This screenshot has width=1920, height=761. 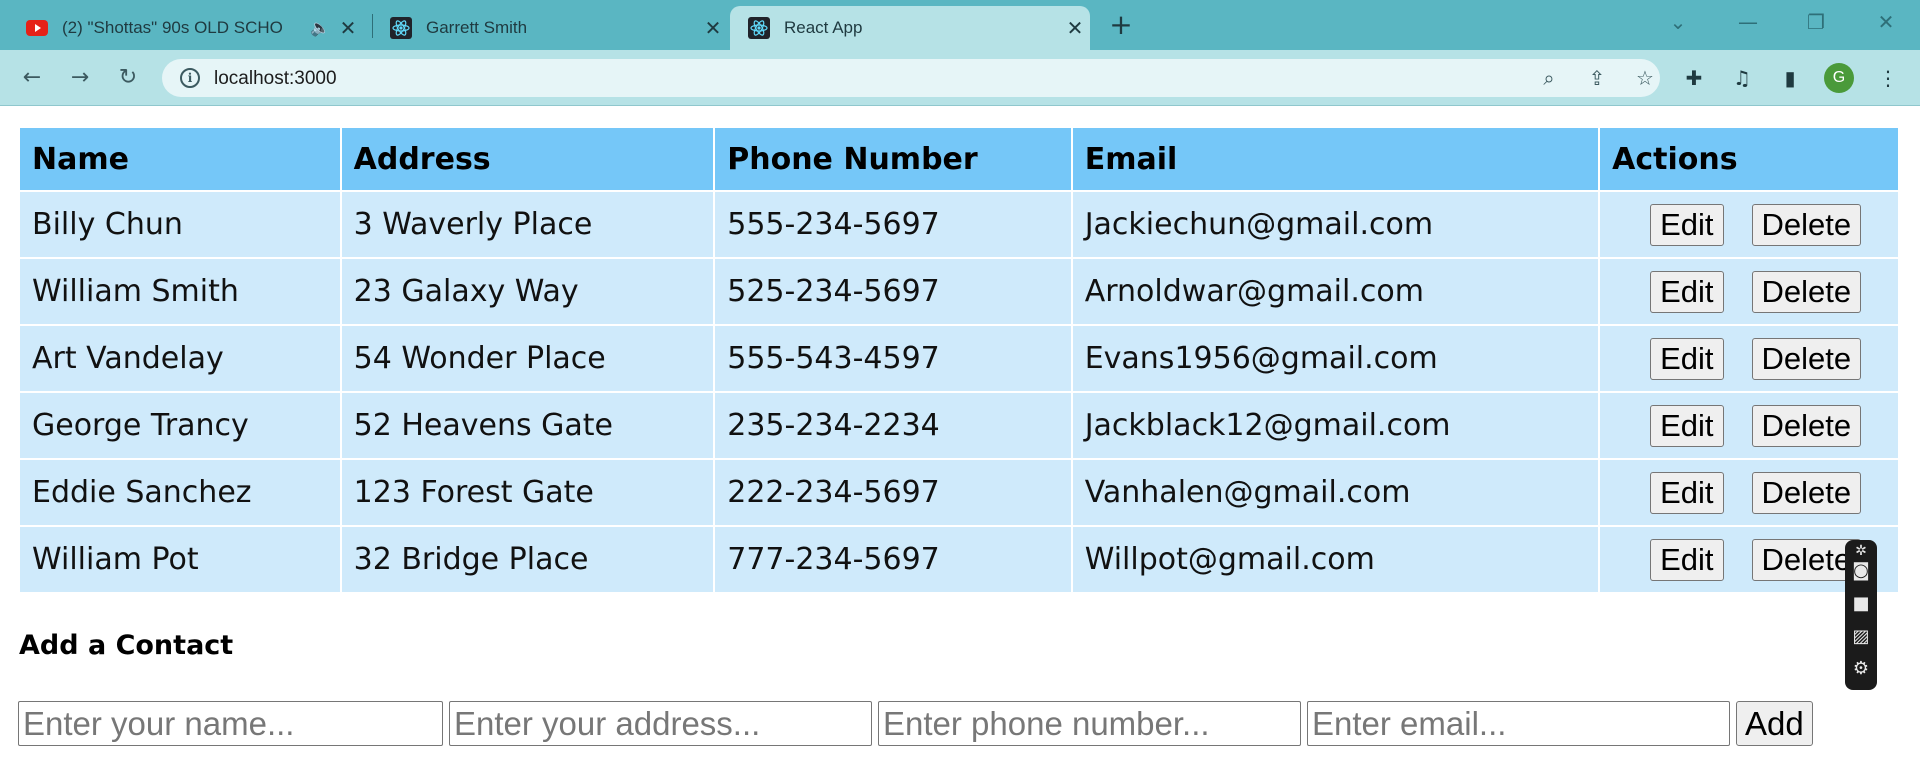 What do you see at coordinates (1335, 291) in the screenshot?
I see `cell-email: Arnoldwar@gmail.com` at bounding box center [1335, 291].